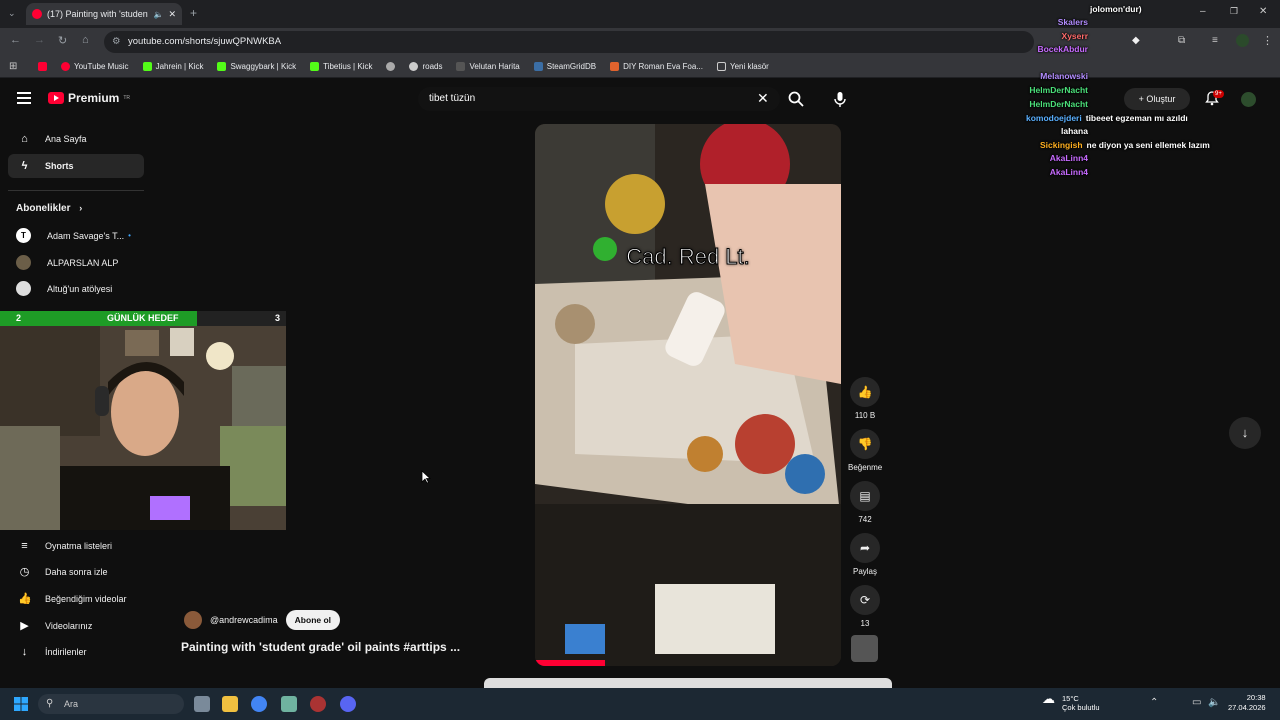 This screenshot has height=720, width=1280. I want to click on sidebar-item-downloads: ↓ İndirilenler, so click(76, 652).